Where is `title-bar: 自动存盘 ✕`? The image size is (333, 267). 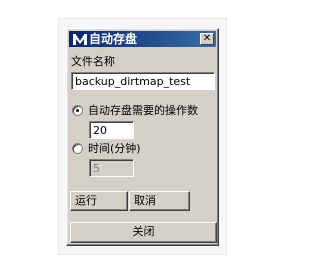
title-bar: 自动存盘 ✕ is located at coordinates (142, 39).